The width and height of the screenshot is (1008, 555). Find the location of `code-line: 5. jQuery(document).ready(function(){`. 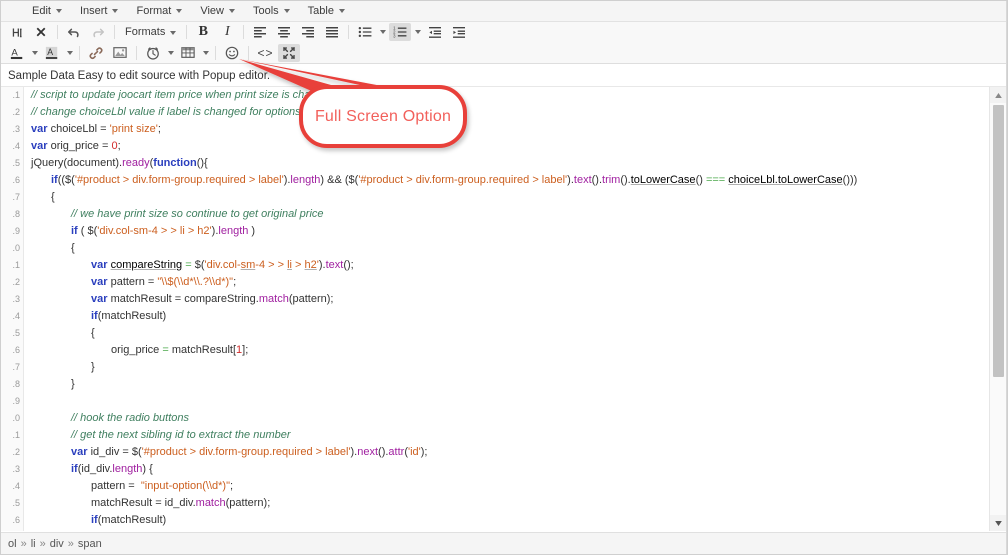

code-line: 5. jQuery(document).ready(function(){ is located at coordinates (495, 163).